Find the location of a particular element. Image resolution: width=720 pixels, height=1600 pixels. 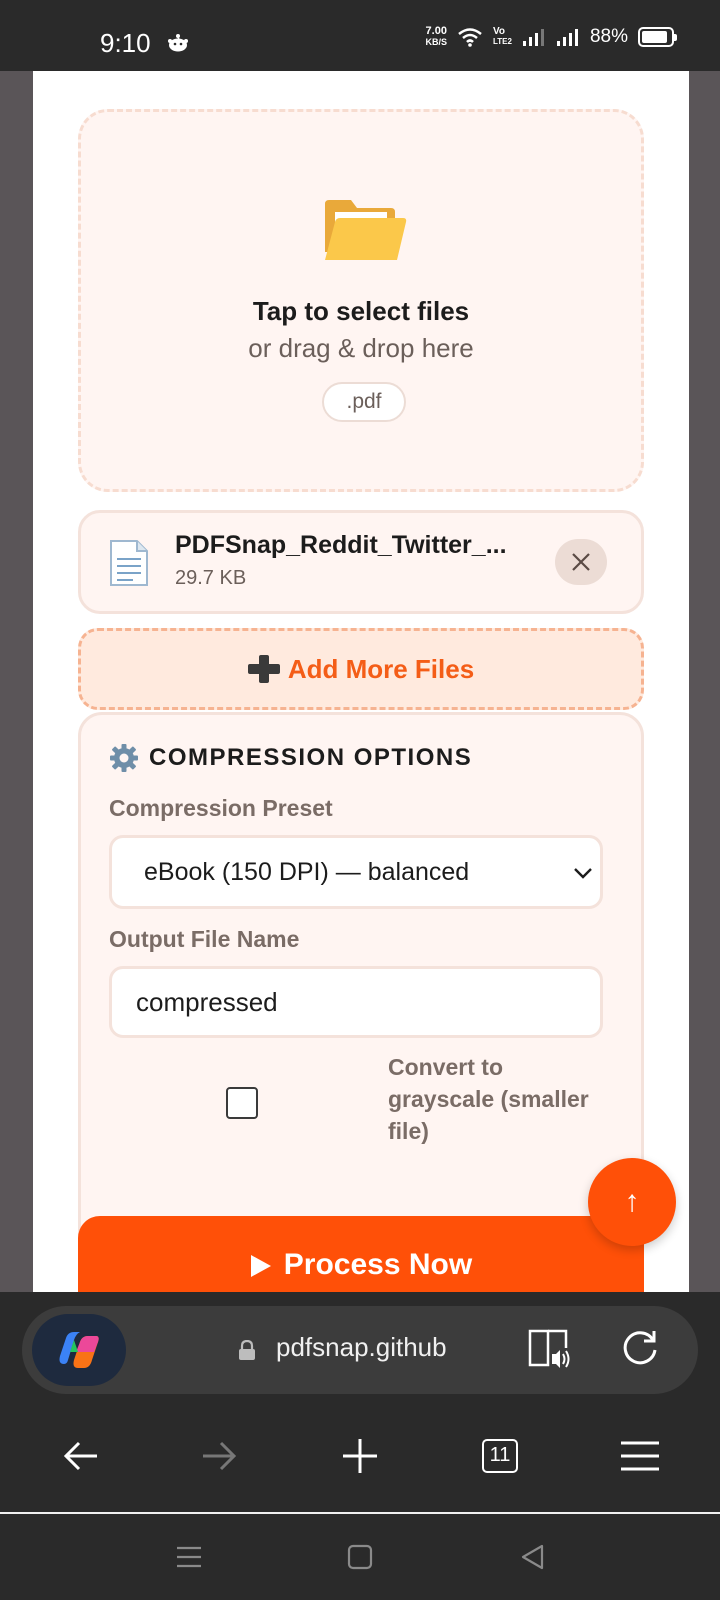

address-bar: pdfsnap.github is located at coordinates (360, 1350).